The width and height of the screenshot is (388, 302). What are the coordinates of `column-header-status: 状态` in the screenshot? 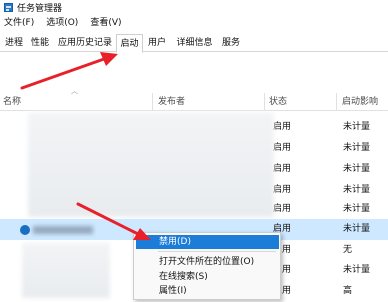 It's located at (278, 102).